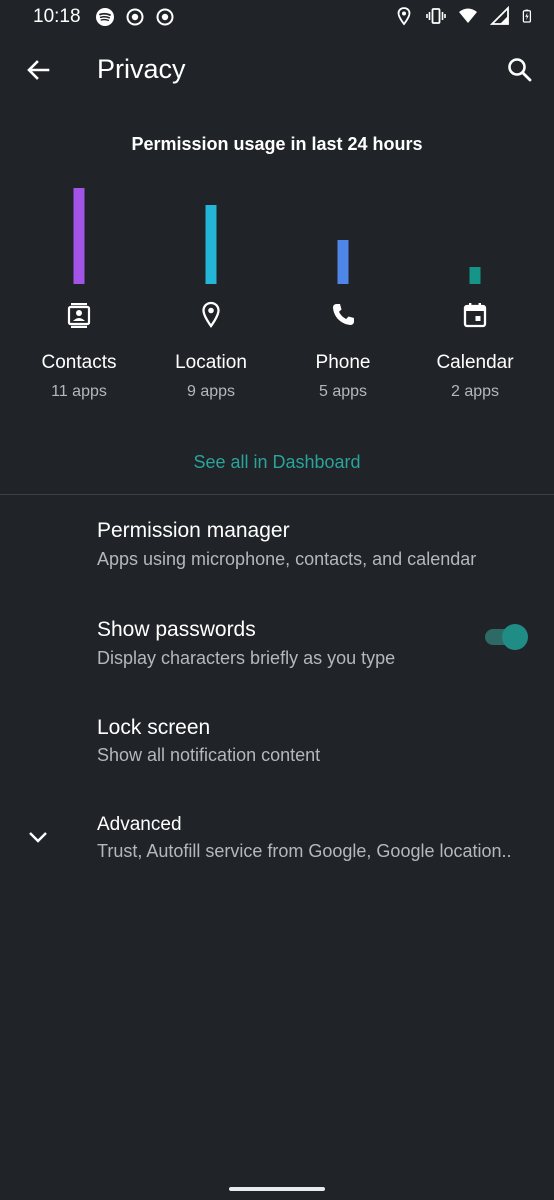  What do you see at coordinates (79, 315) in the screenshot?
I see `contacts-icon` at bounding box center [79, 315].